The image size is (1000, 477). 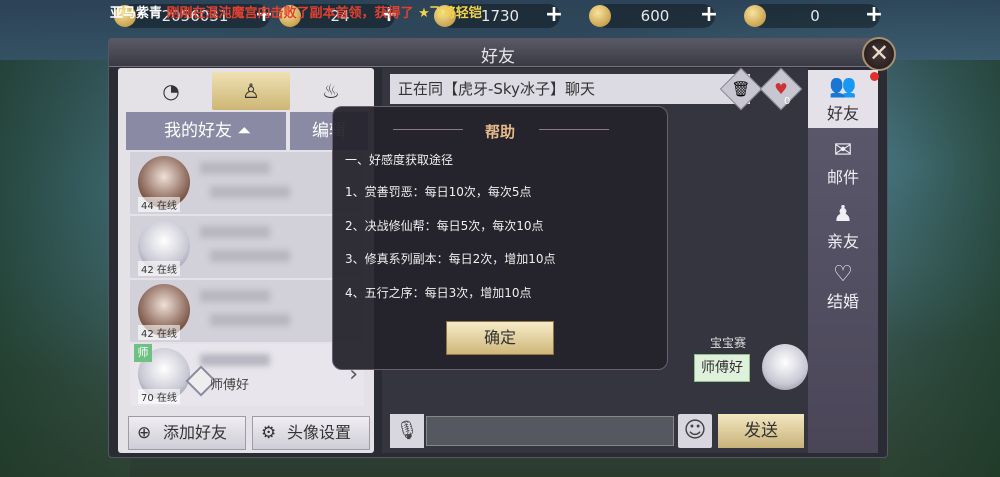 I want to click on help-heading: 一、好感度获取途径, so click(x=399, y=160).